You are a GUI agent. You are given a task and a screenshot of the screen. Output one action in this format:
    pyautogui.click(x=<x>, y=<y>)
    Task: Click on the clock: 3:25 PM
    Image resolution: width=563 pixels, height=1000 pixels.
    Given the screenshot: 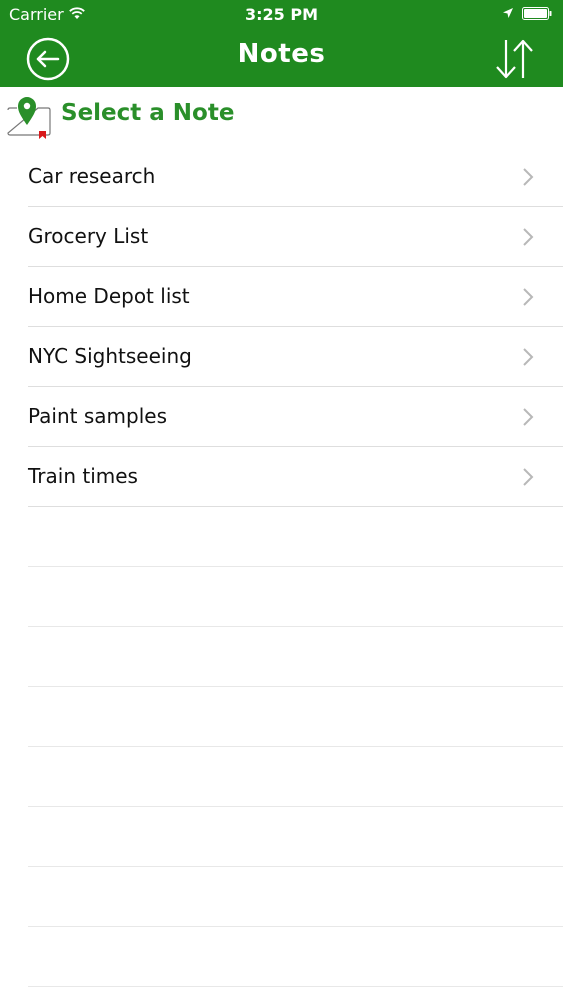 What is the action you would take?
    pyautogui.click(x=281, y=14)
    